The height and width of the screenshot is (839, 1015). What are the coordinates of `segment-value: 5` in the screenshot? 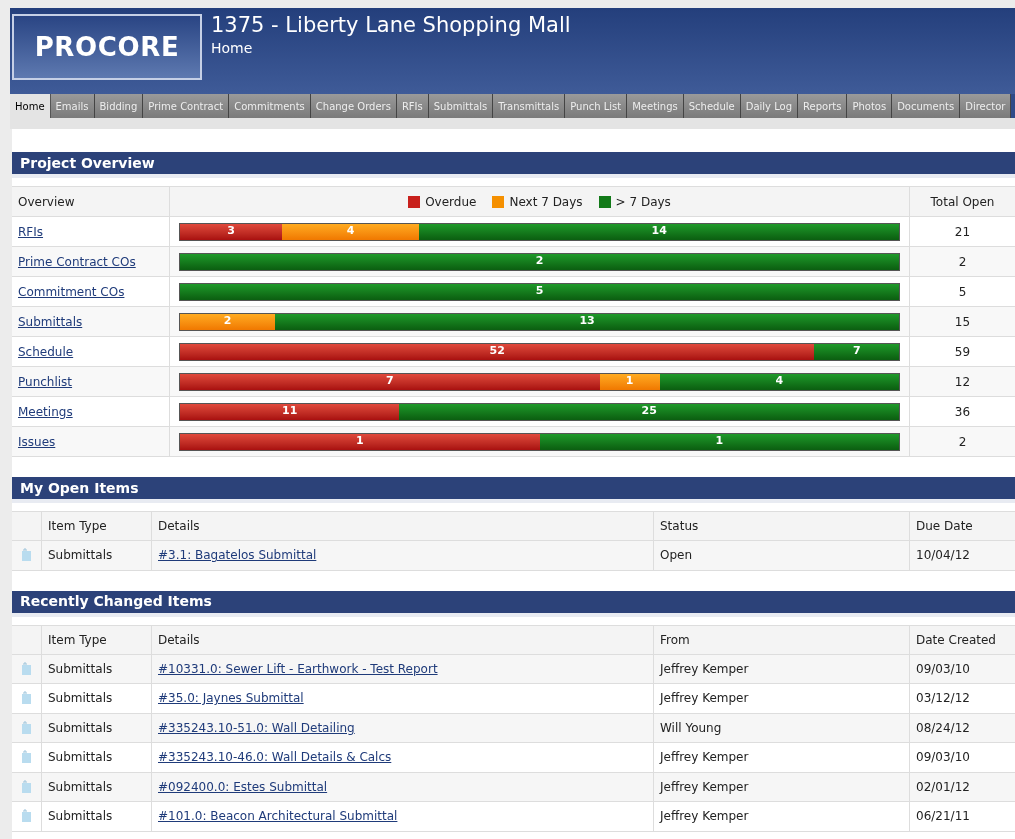 It's located at (539, 291).